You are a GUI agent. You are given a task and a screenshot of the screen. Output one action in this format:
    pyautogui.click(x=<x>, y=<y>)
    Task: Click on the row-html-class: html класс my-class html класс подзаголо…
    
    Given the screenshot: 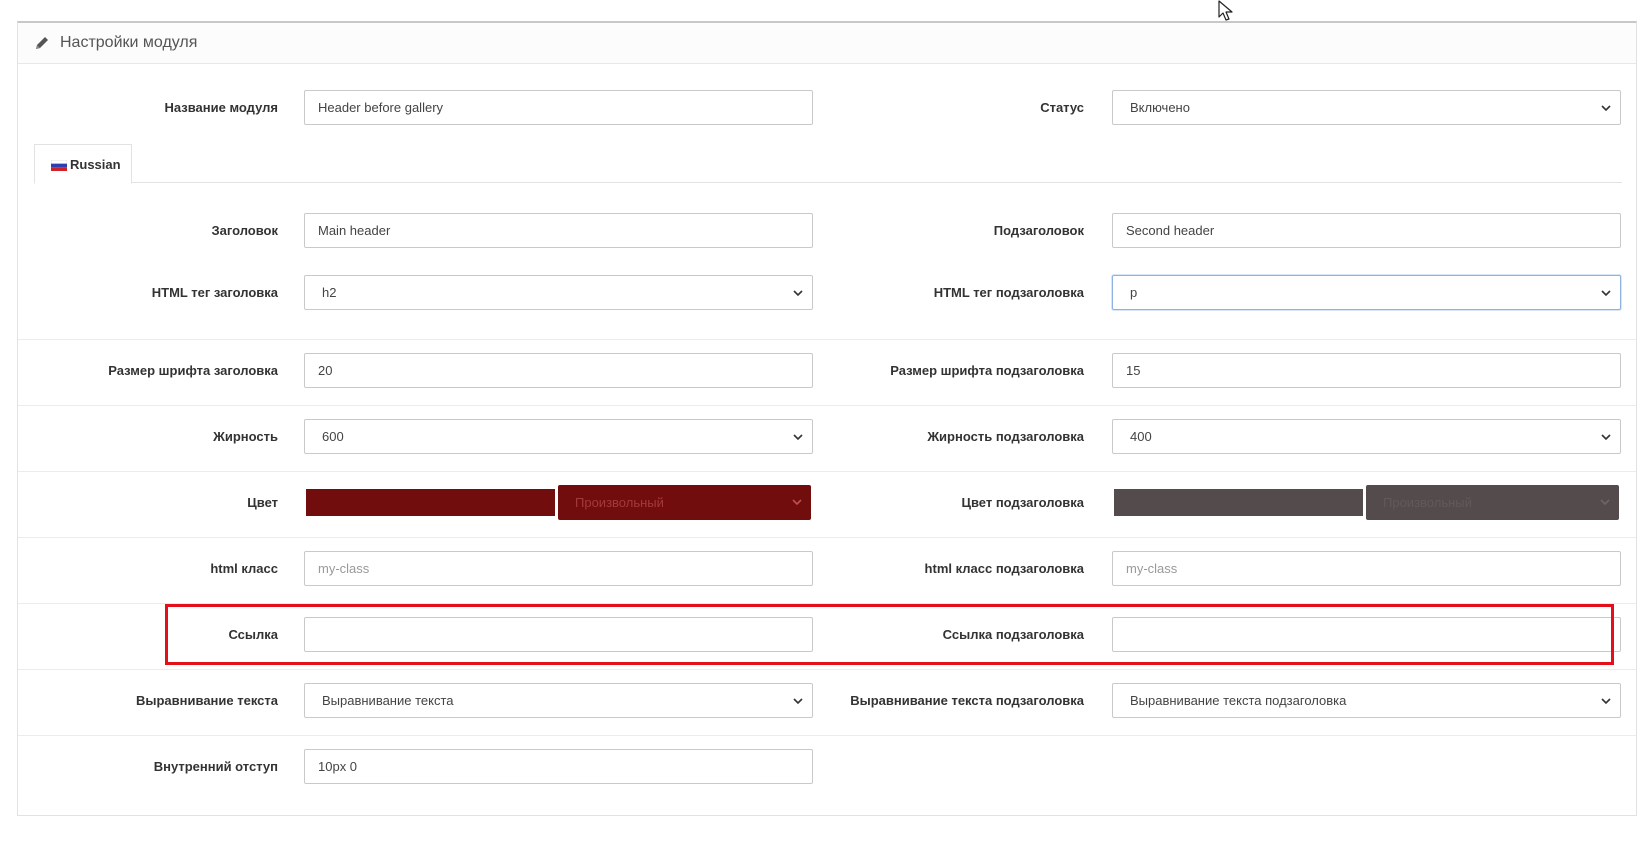 What is the action you would take?
    pyautogui.click(x=827, y=570)
    